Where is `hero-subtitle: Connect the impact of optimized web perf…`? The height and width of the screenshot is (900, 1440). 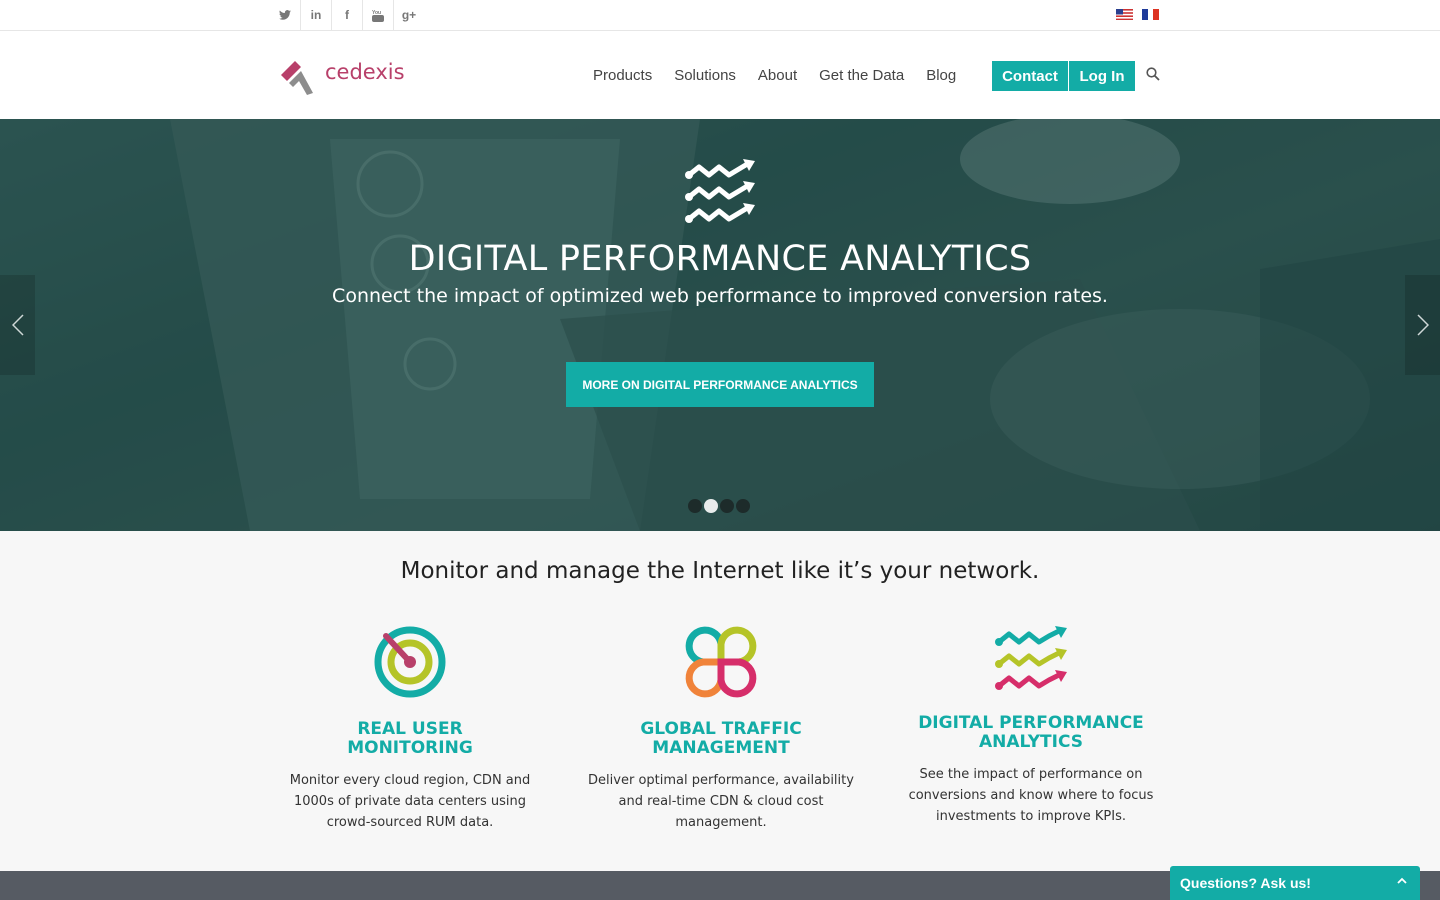
hero-subtitle: Connect the impact of optimized web perf… is located at coordinates (720, 296).